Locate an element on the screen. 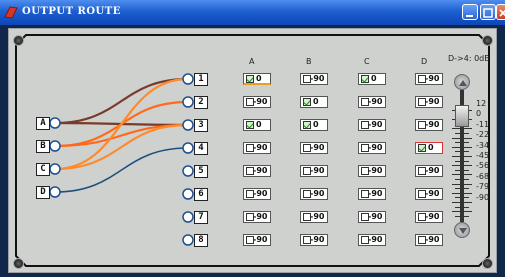 The width and height of the screenshot is (505, 277). output-8-port is located at coordinates (188, 240).